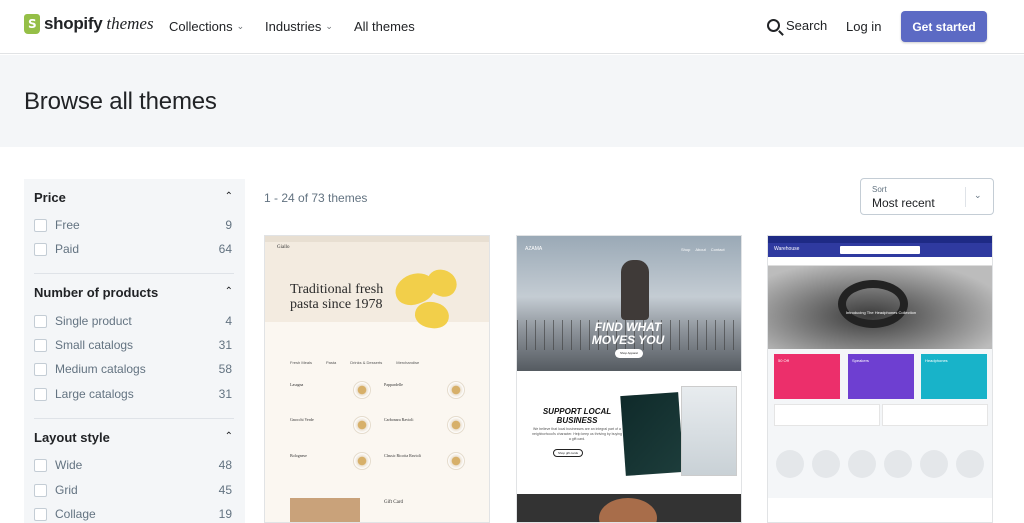 The image size is (1024, 523). What do you see at coordinates (880, 510) in the screenshot?
I see `theme-preview-brands-row` at bounding box center [880, 510].